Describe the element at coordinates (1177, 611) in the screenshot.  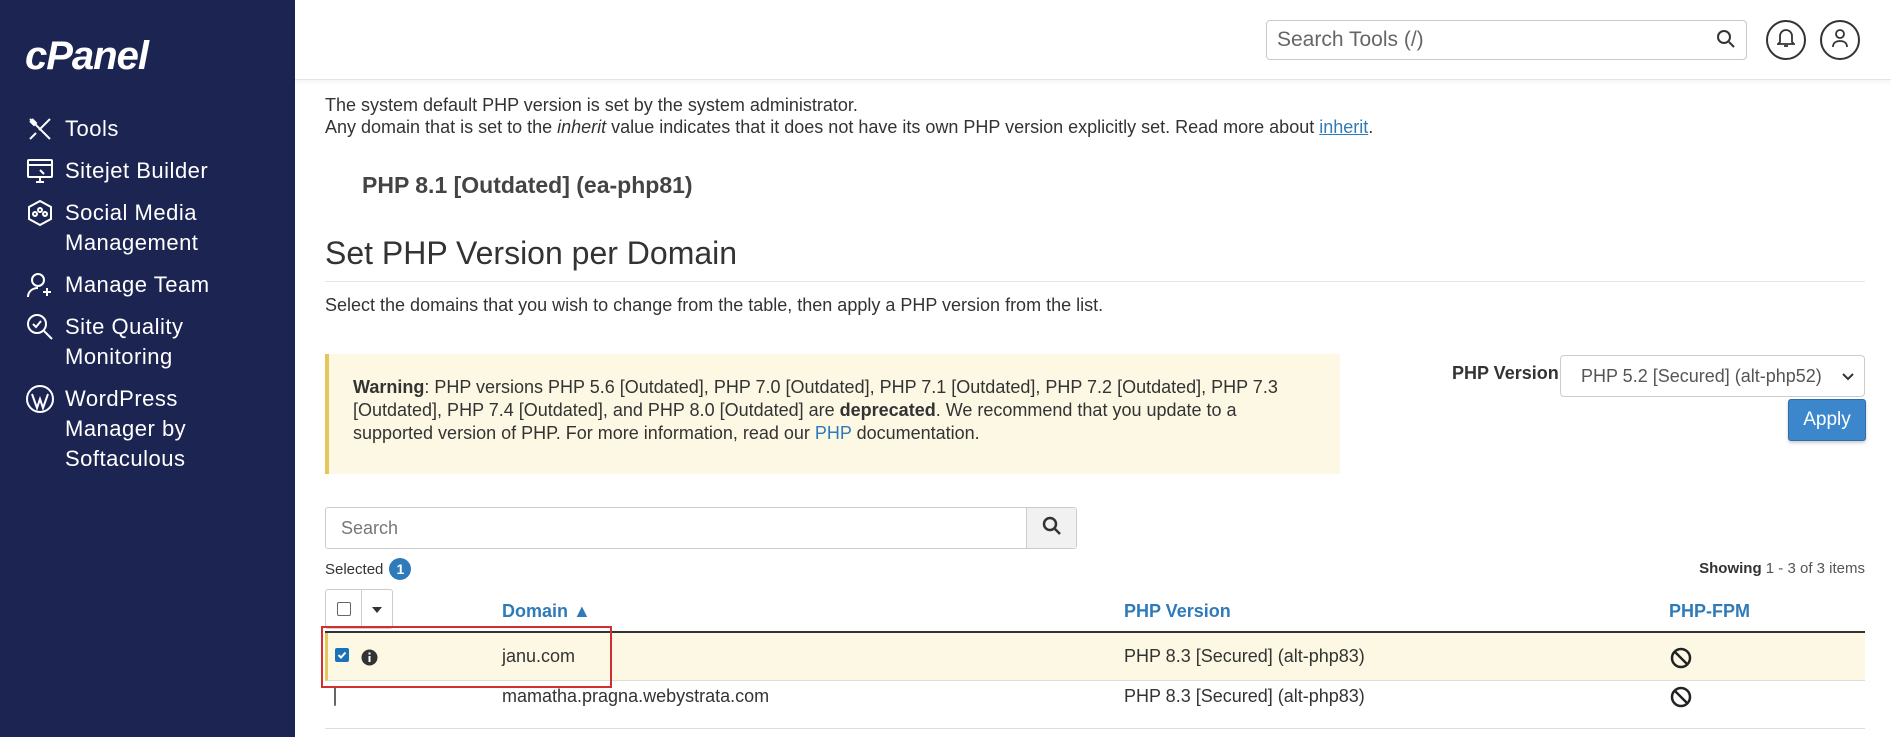
I see `column-php-version: PHP Version` at that location.